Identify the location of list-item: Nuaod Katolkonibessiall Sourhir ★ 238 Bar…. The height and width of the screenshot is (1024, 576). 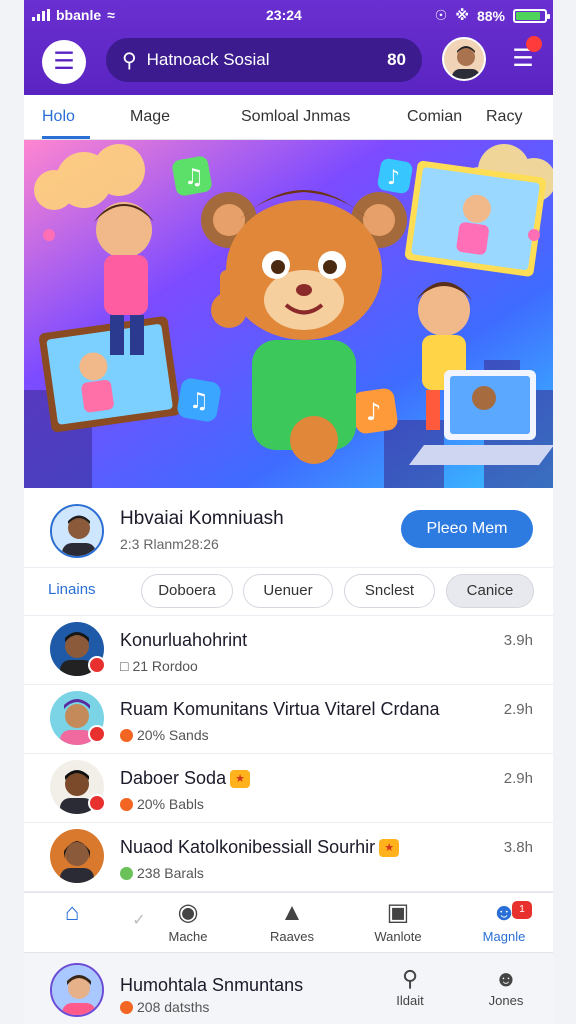
(288, 857).